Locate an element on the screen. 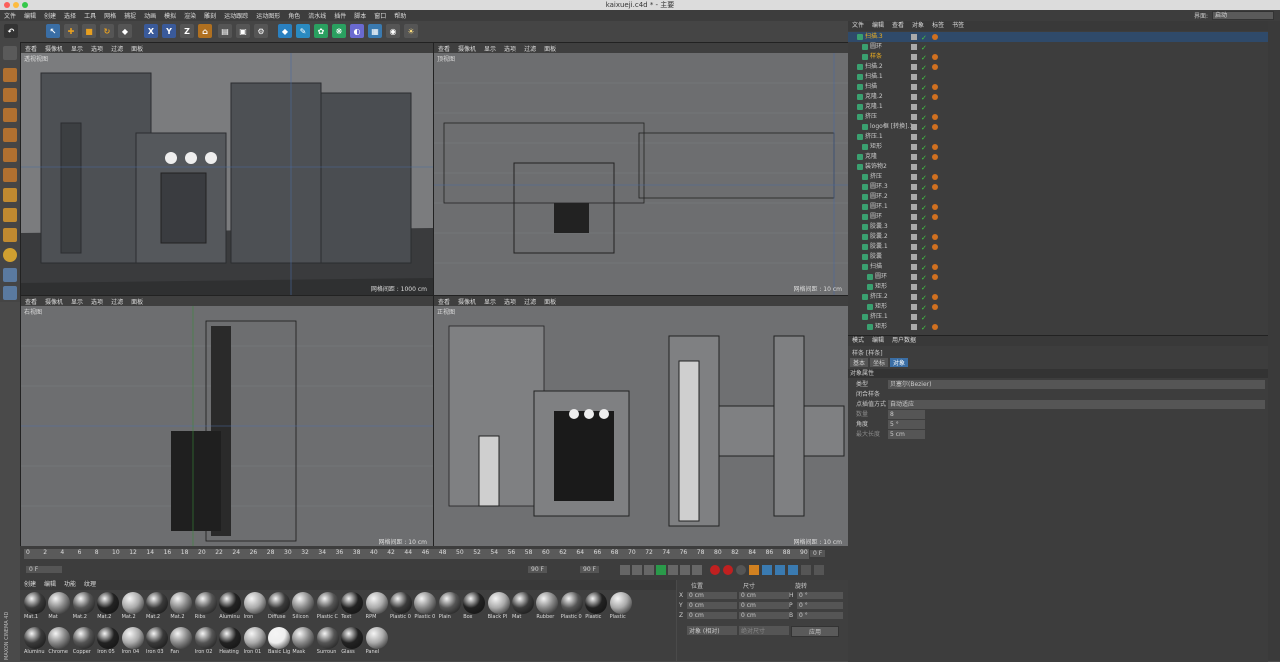 The height and width of the screenshot is (662, 1280). subdivision-icon: ✿ is located at coordinates (321, 31).